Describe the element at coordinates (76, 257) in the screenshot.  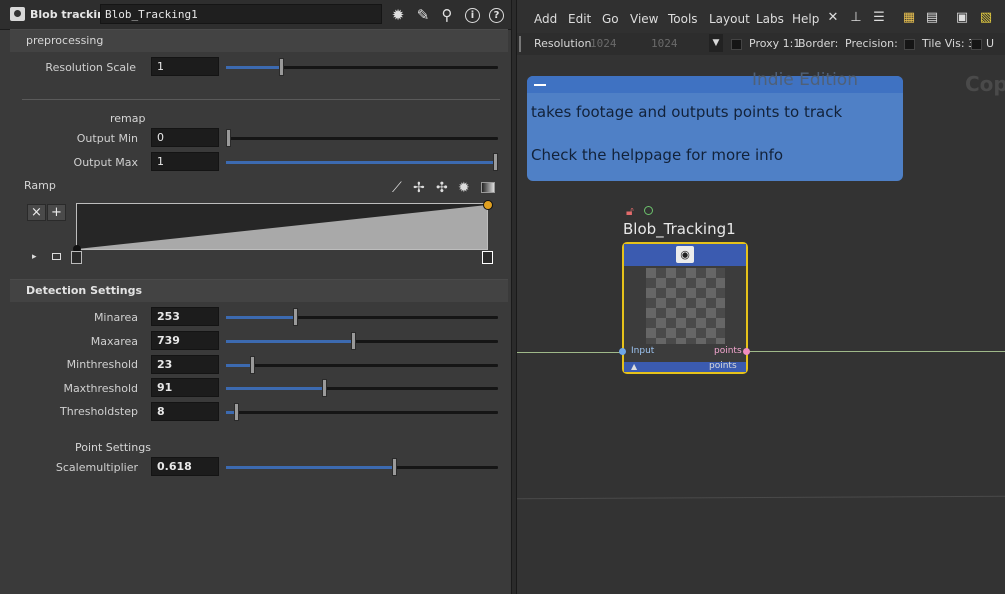
I see `ramp-key-left` at that location.